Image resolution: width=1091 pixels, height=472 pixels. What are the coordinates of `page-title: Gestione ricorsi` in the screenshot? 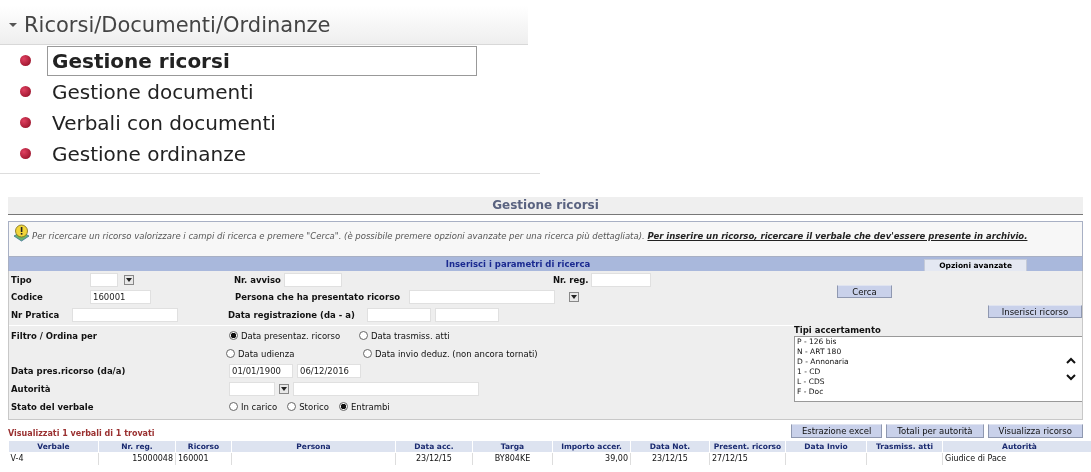 It's located at (545, 205).